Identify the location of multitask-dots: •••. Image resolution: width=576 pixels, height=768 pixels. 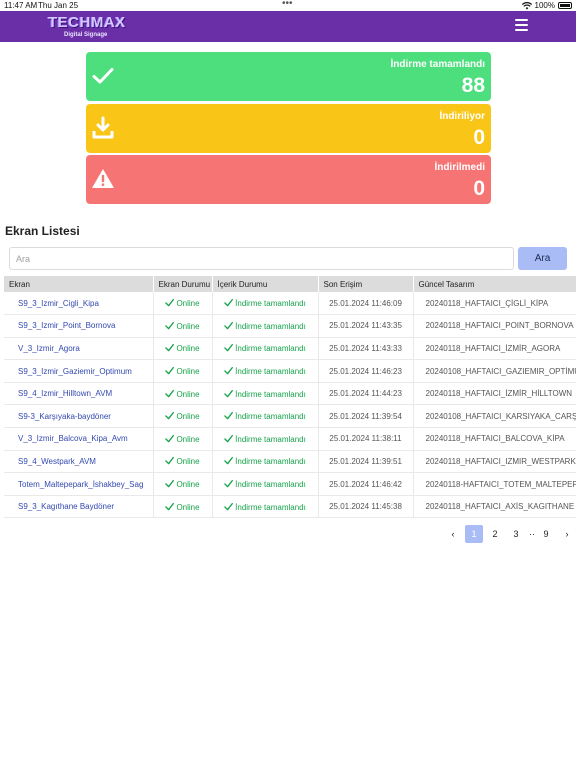
(287, 4).